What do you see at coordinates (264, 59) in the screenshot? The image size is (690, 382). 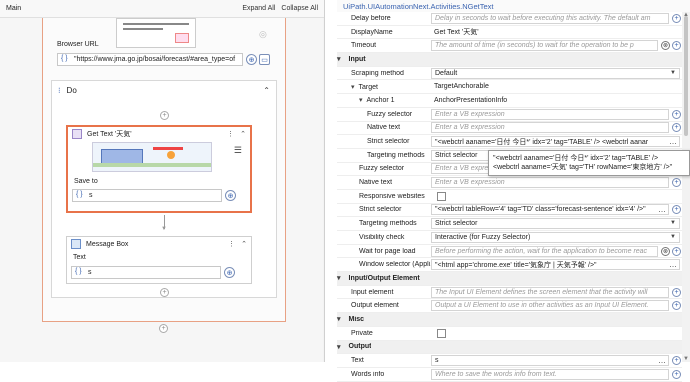 I see `url-browse-button: ▭` at bounding box center [264, 59].